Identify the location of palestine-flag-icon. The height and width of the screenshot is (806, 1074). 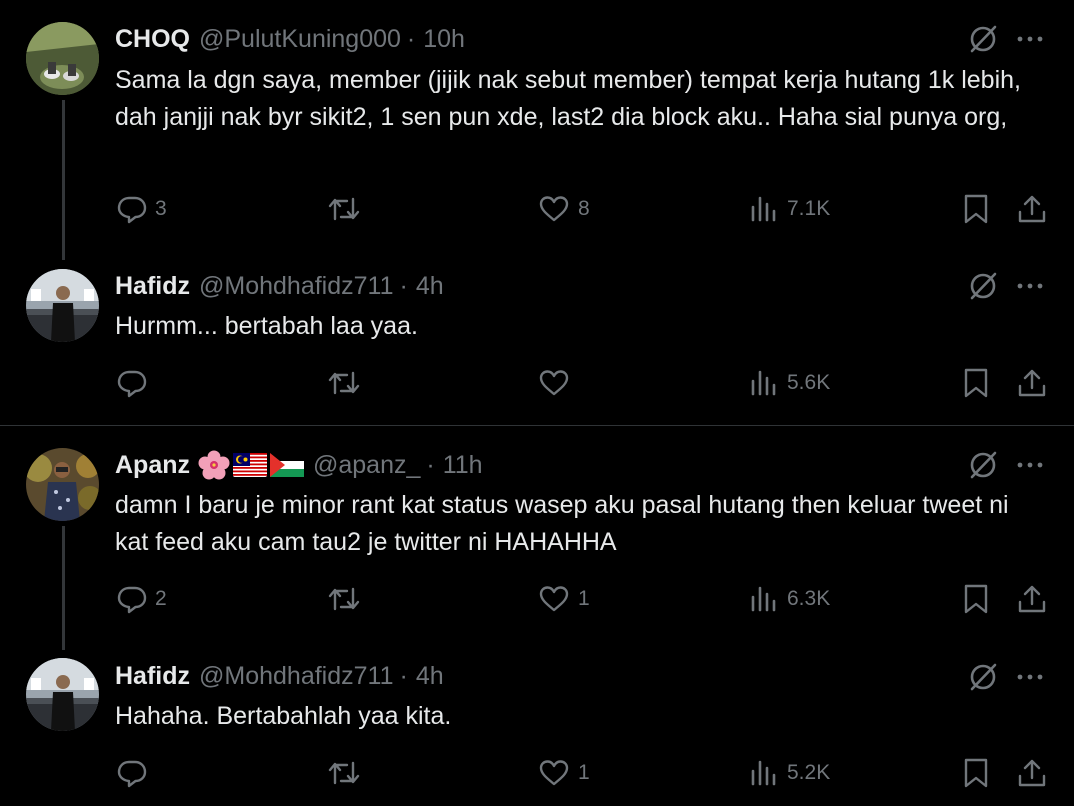
(287, 465).